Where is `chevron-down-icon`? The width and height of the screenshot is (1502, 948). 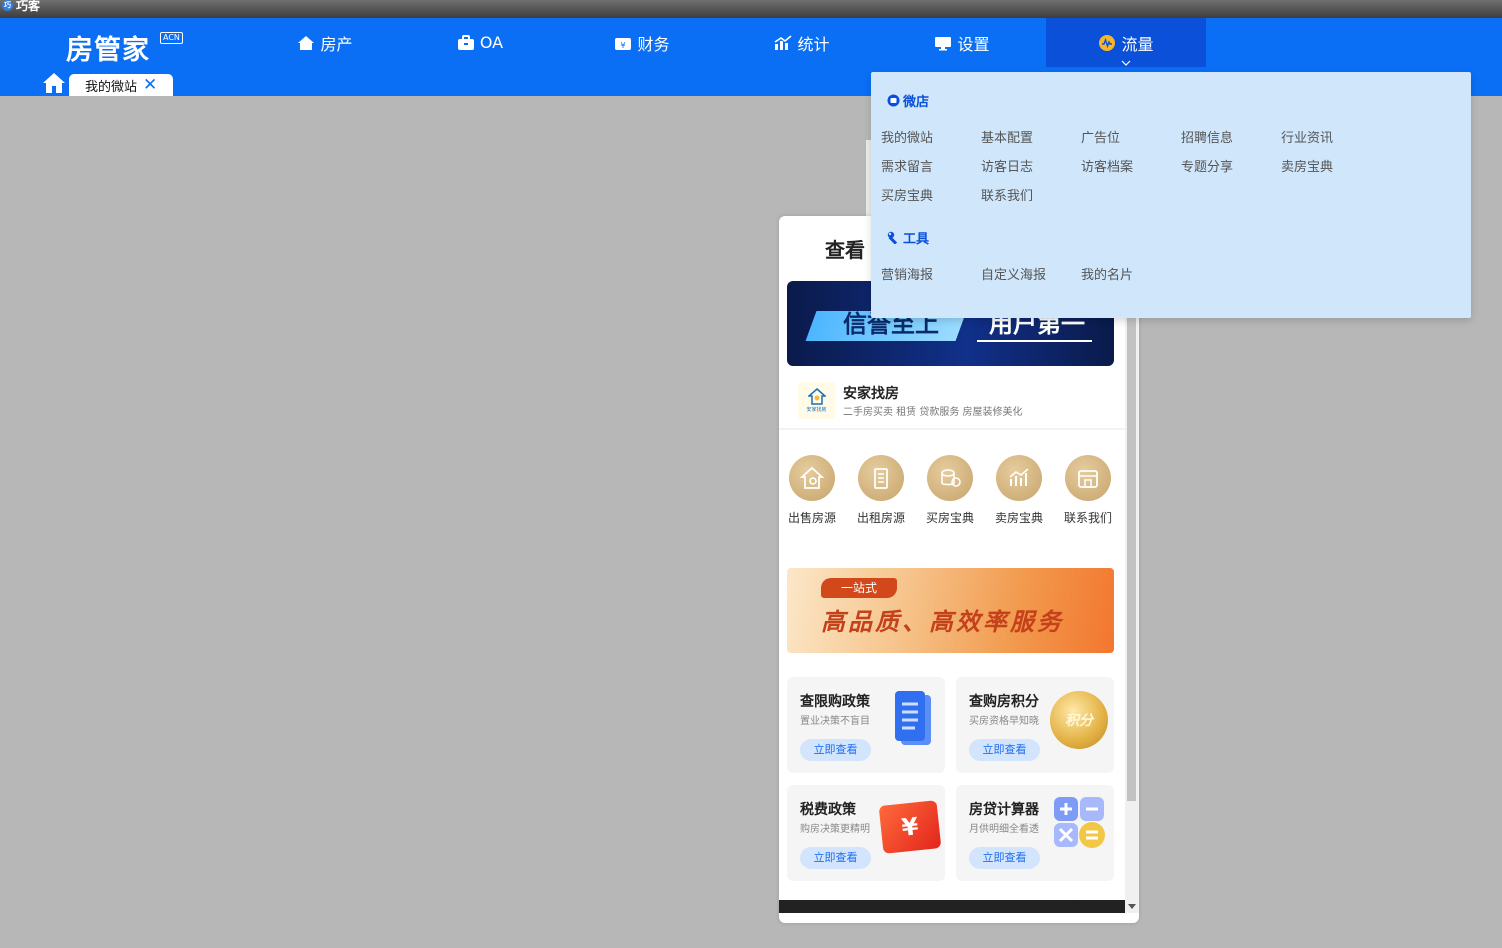
chevron-down-icon is located at coordinates (1126, 63).